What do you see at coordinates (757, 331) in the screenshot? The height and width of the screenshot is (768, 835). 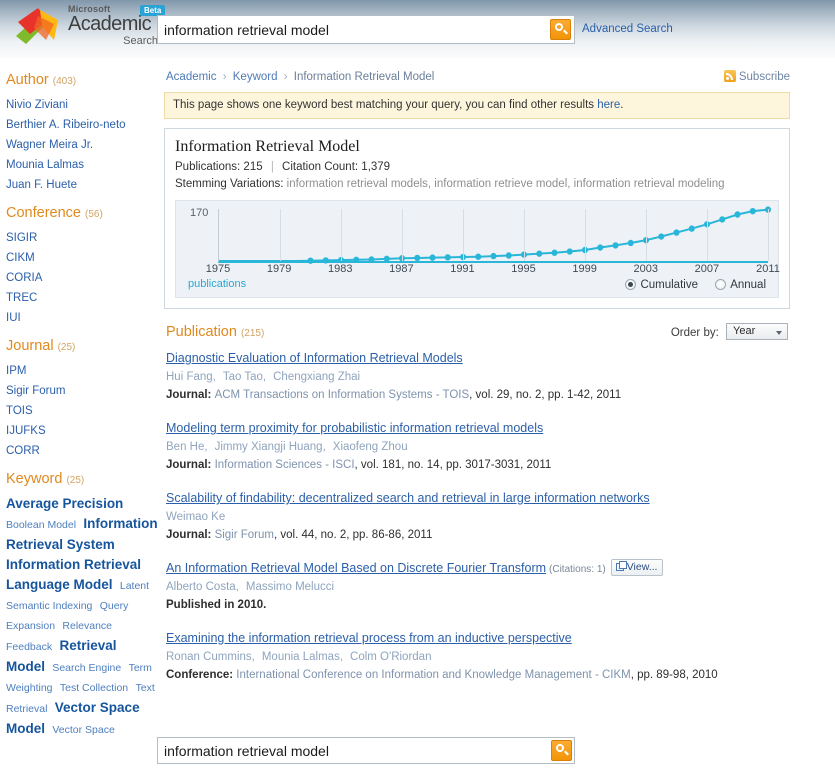 I see `order-by-select: Year` at bounding box center [757, 331].